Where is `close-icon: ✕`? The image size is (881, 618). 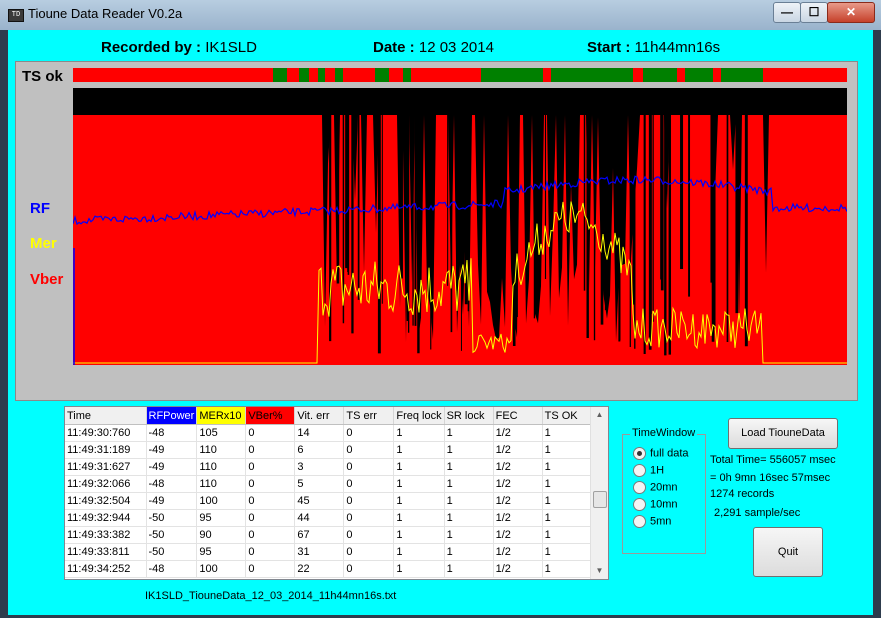
close-icon: ✕ is located at coordinates (851, 12).